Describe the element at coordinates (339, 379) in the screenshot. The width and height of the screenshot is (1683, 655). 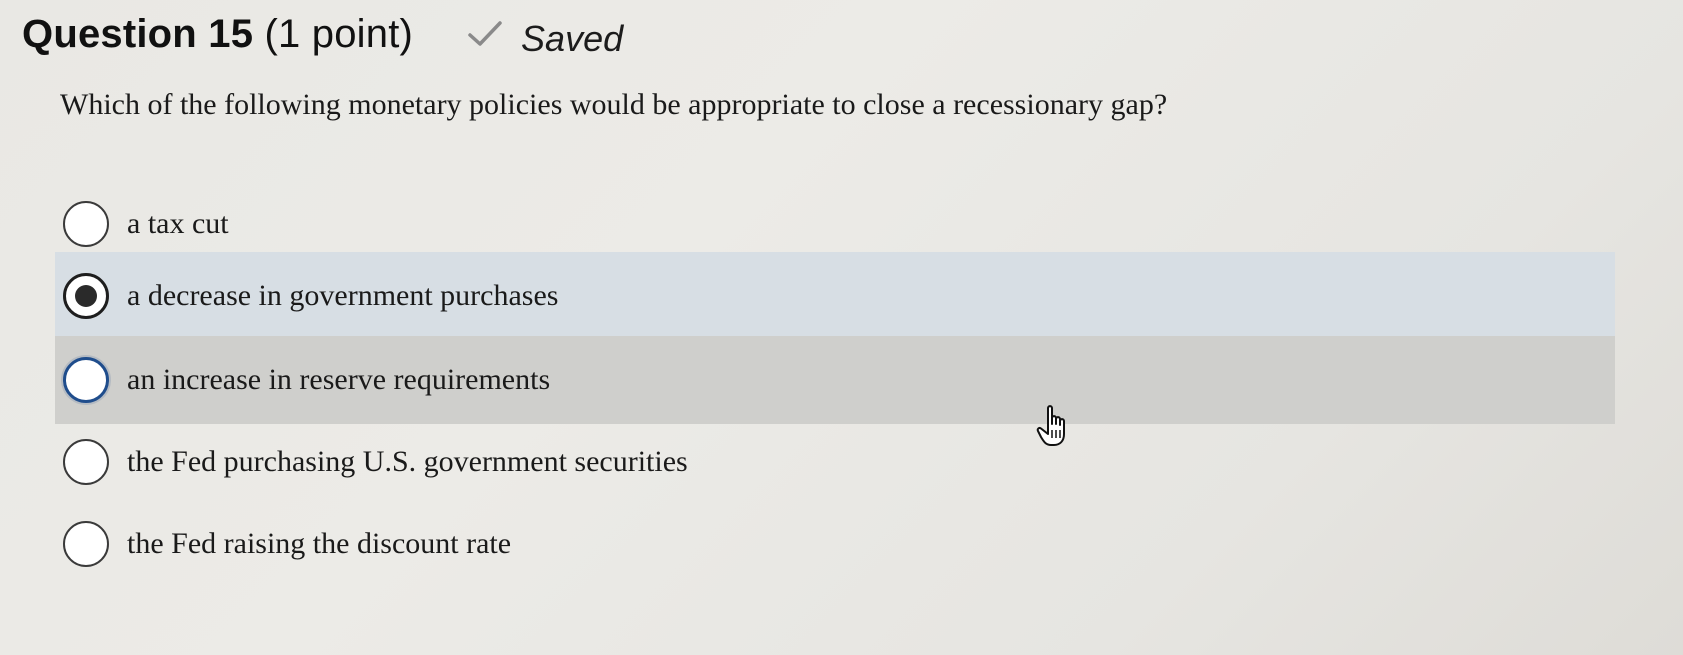
I see `option-label: an increase in reserve requirements` at that location.